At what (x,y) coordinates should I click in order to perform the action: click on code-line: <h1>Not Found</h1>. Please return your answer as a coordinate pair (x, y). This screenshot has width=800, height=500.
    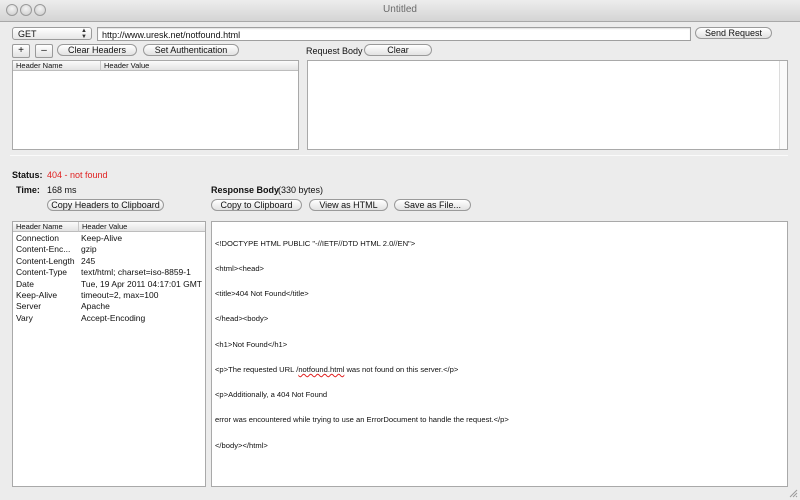
    Looking at the image, I should click on (251, 344).